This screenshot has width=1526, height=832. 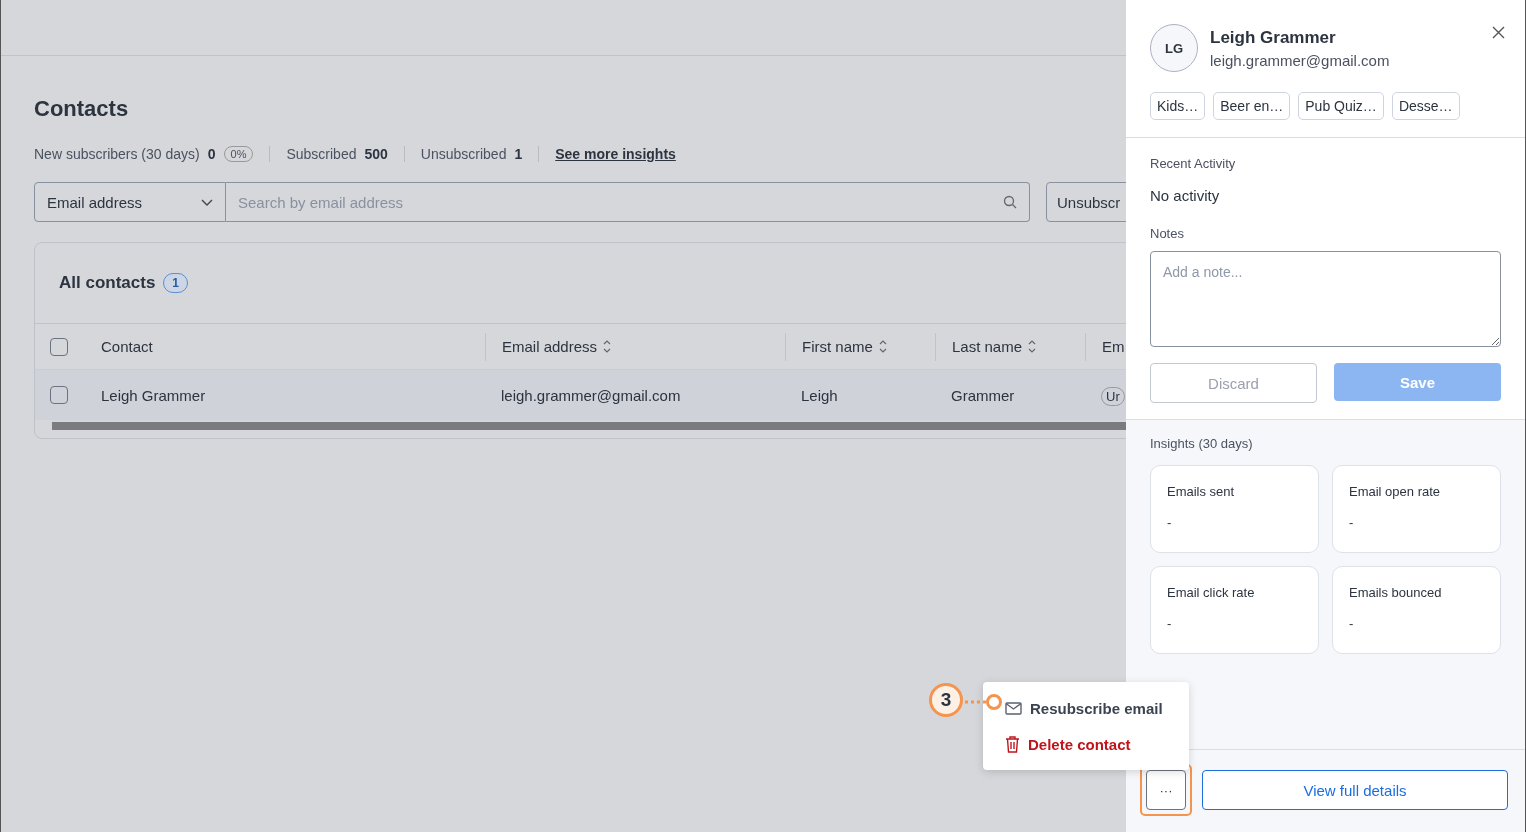 I want to click on contact-email: leigh.grammer@gmail.com, so click(x=1300, y=60).